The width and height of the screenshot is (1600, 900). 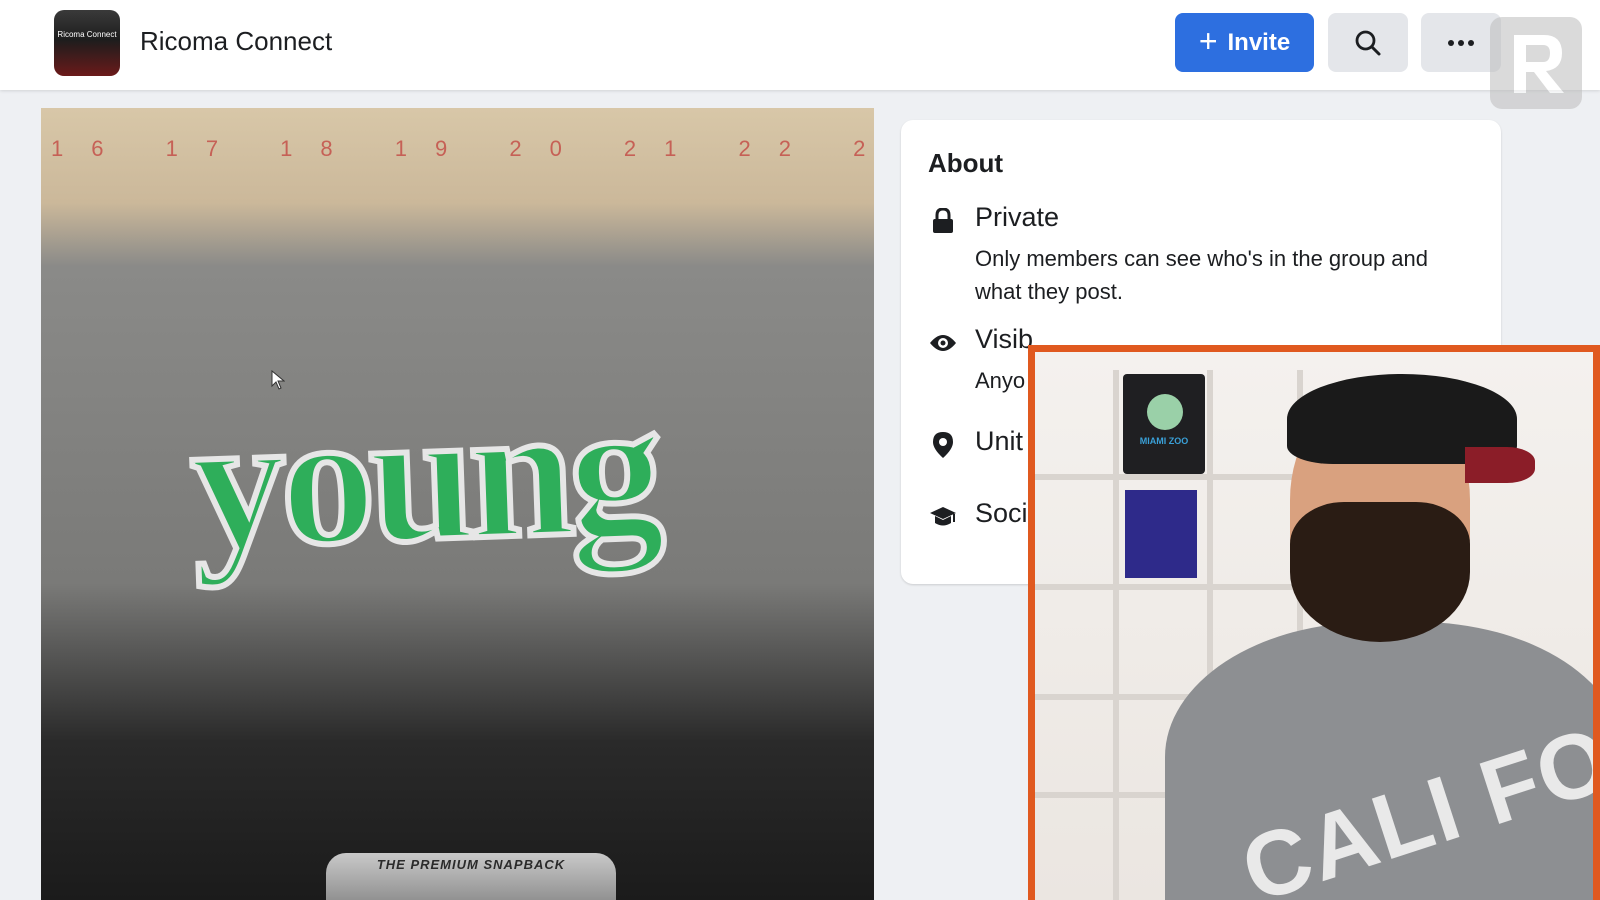 What do you see at coordinates (1017, 217) in the screenshot?
I see `about-item-heading: Private` at bounding box center [1017, 217].